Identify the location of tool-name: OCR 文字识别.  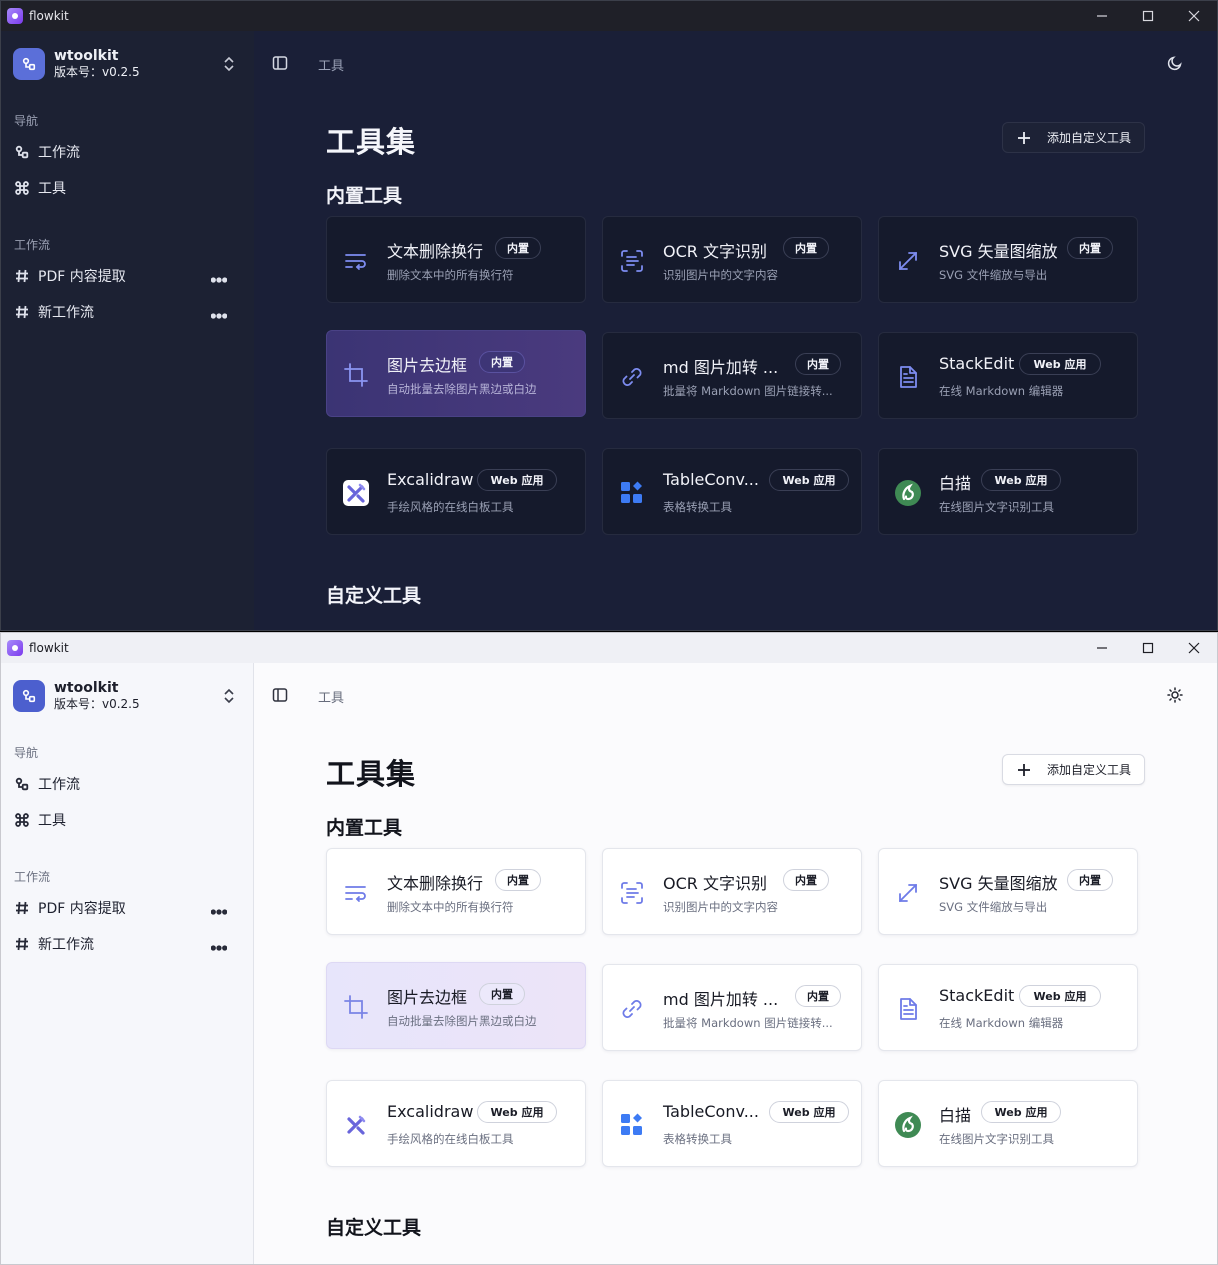
(715, 883).